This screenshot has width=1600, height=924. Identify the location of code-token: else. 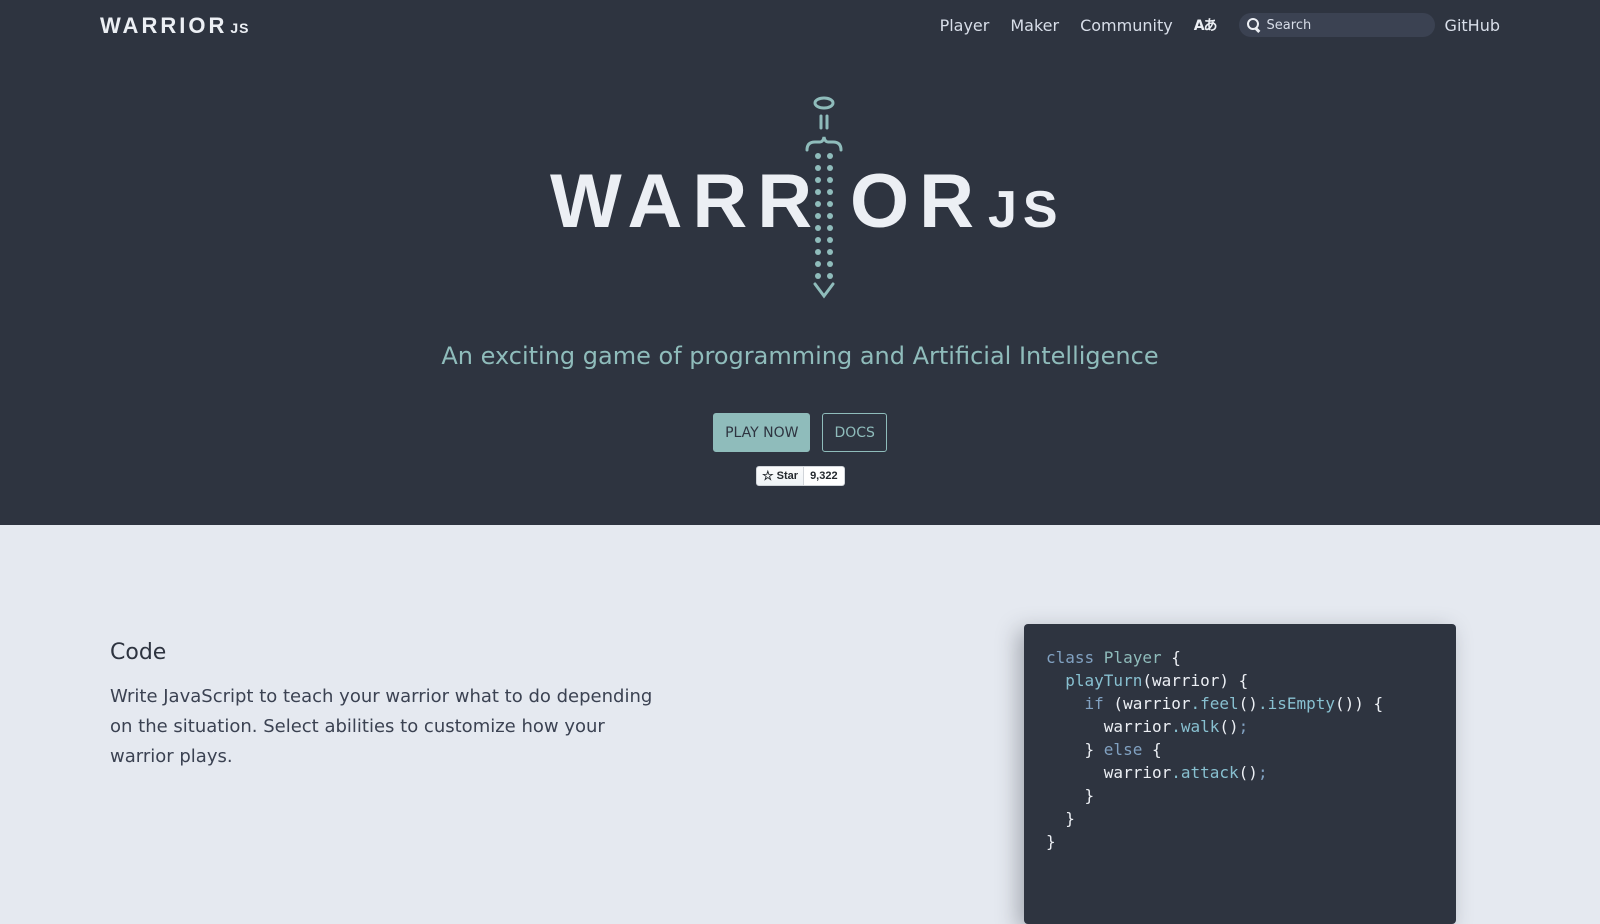
(1123, 749).